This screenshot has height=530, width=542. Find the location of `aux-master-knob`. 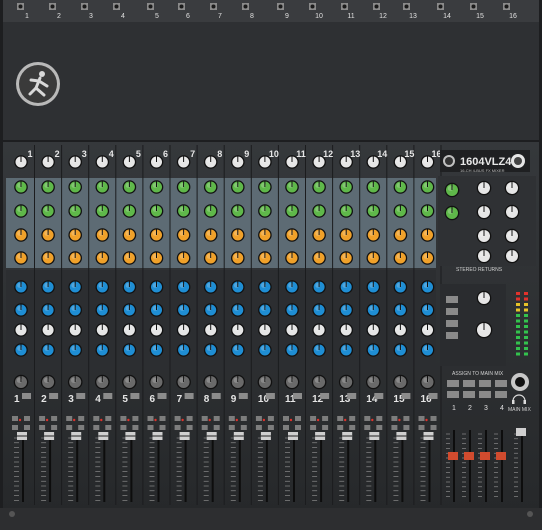

aux-master-knob is located at coordinates (452, 190).